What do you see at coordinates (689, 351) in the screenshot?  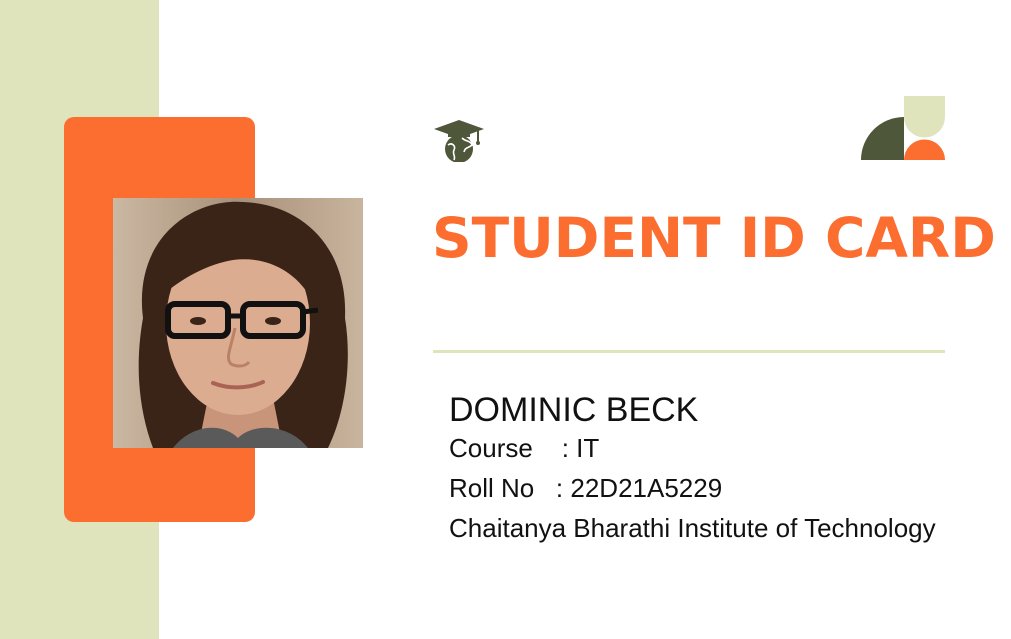 I see `divider` at bounding box center [689, 351].